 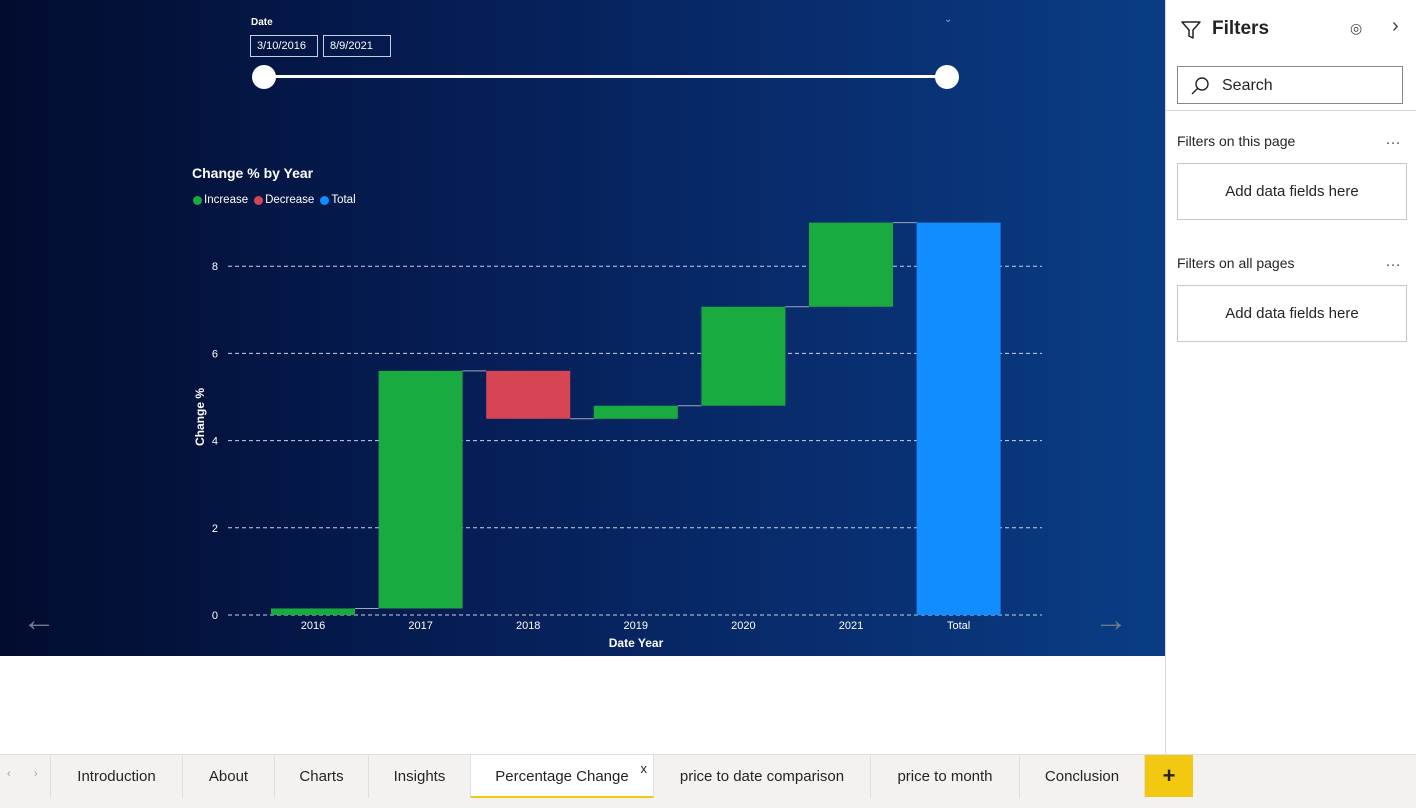 I want to click on y-tick-label: 8, so click(x=215, y=267).